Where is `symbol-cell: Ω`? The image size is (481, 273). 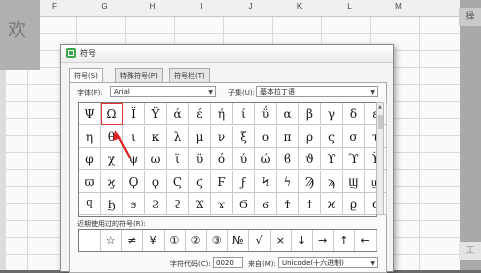 symbol-cell: Ω is located at coordinates (112, 114).